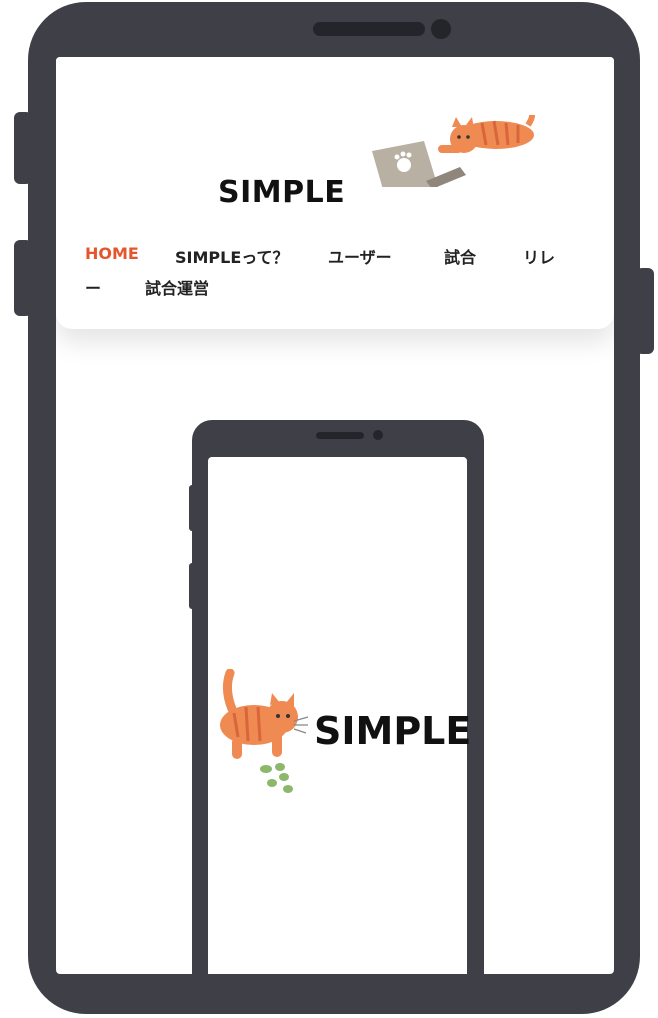  Describe the element at coordinates (539, 256) in the screenshot. I see `nav-item-relay: リレ` at that location.